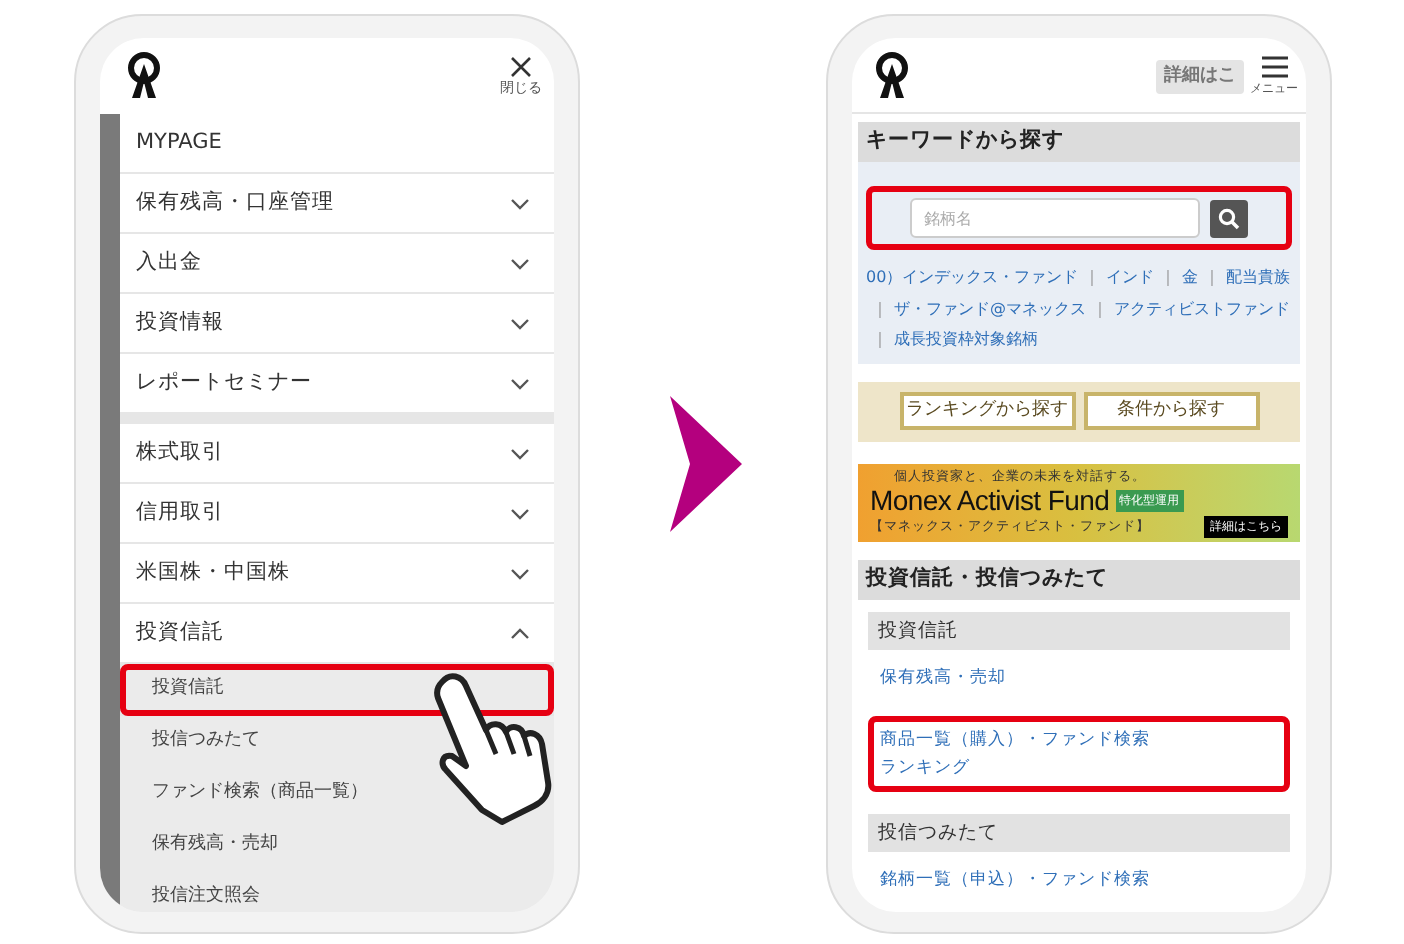  What do you see at coordinates (966, 339) in the screenshot?
I see `keyword-link: 成長投資枠対象銘柄` at bounding box center [966, 339].